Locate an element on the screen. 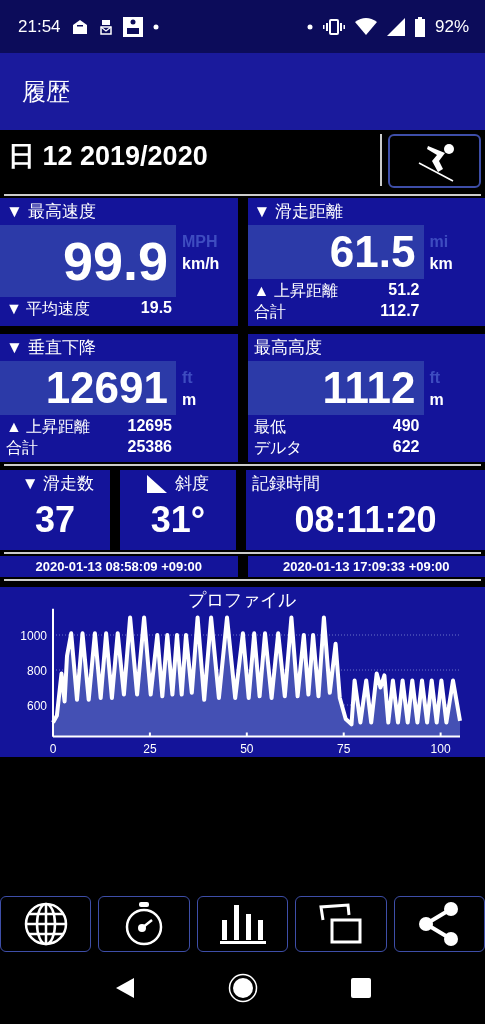  stat-value: 37 is located at coordinates (54, 520).